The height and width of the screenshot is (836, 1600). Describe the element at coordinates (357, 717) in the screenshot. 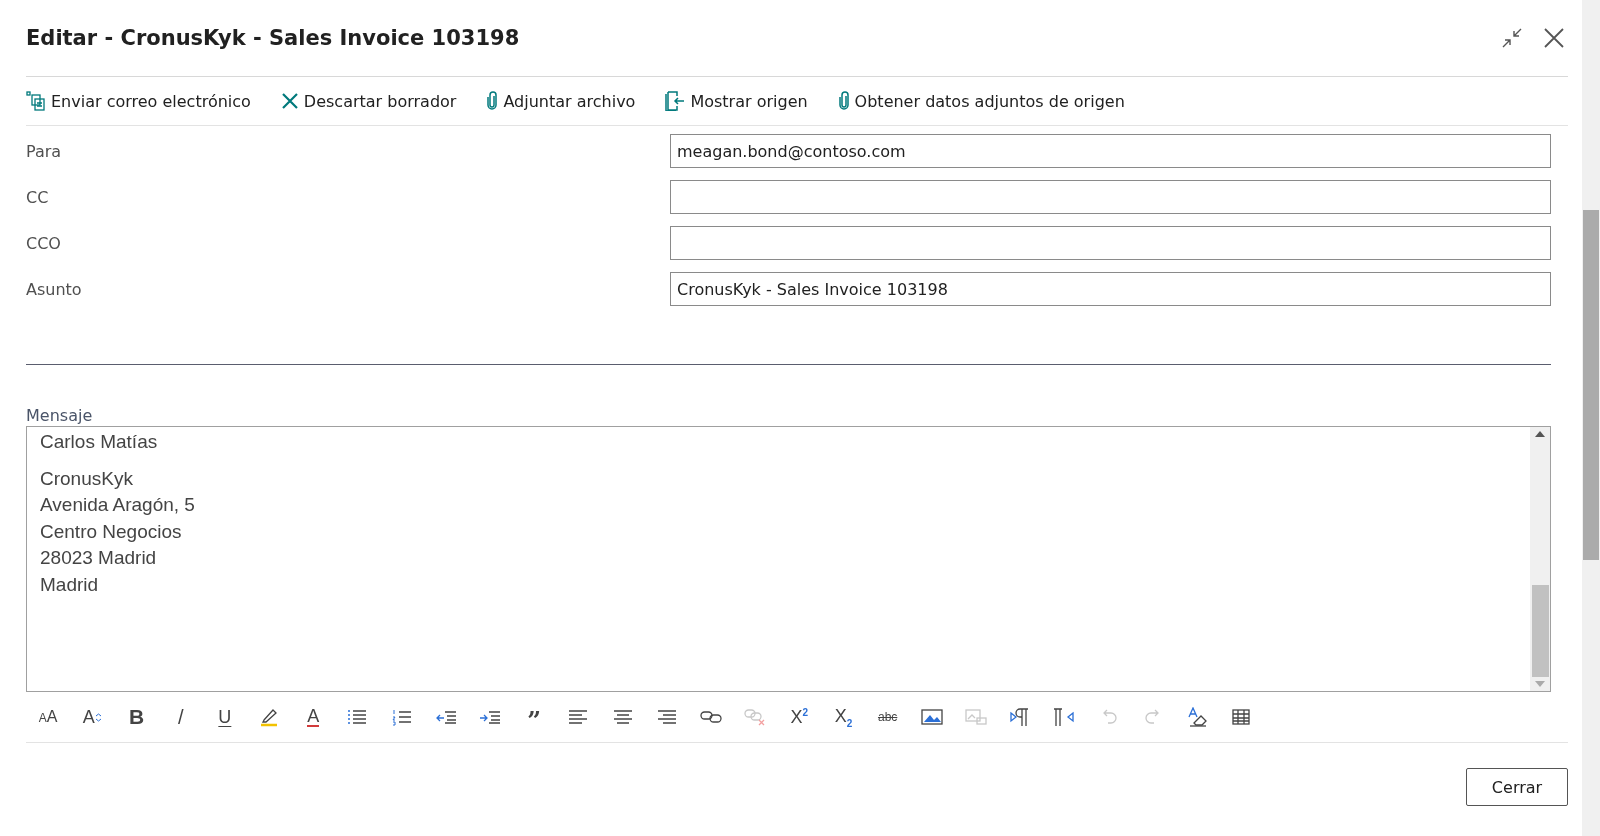

I see `bullet-list-icon` at that location.